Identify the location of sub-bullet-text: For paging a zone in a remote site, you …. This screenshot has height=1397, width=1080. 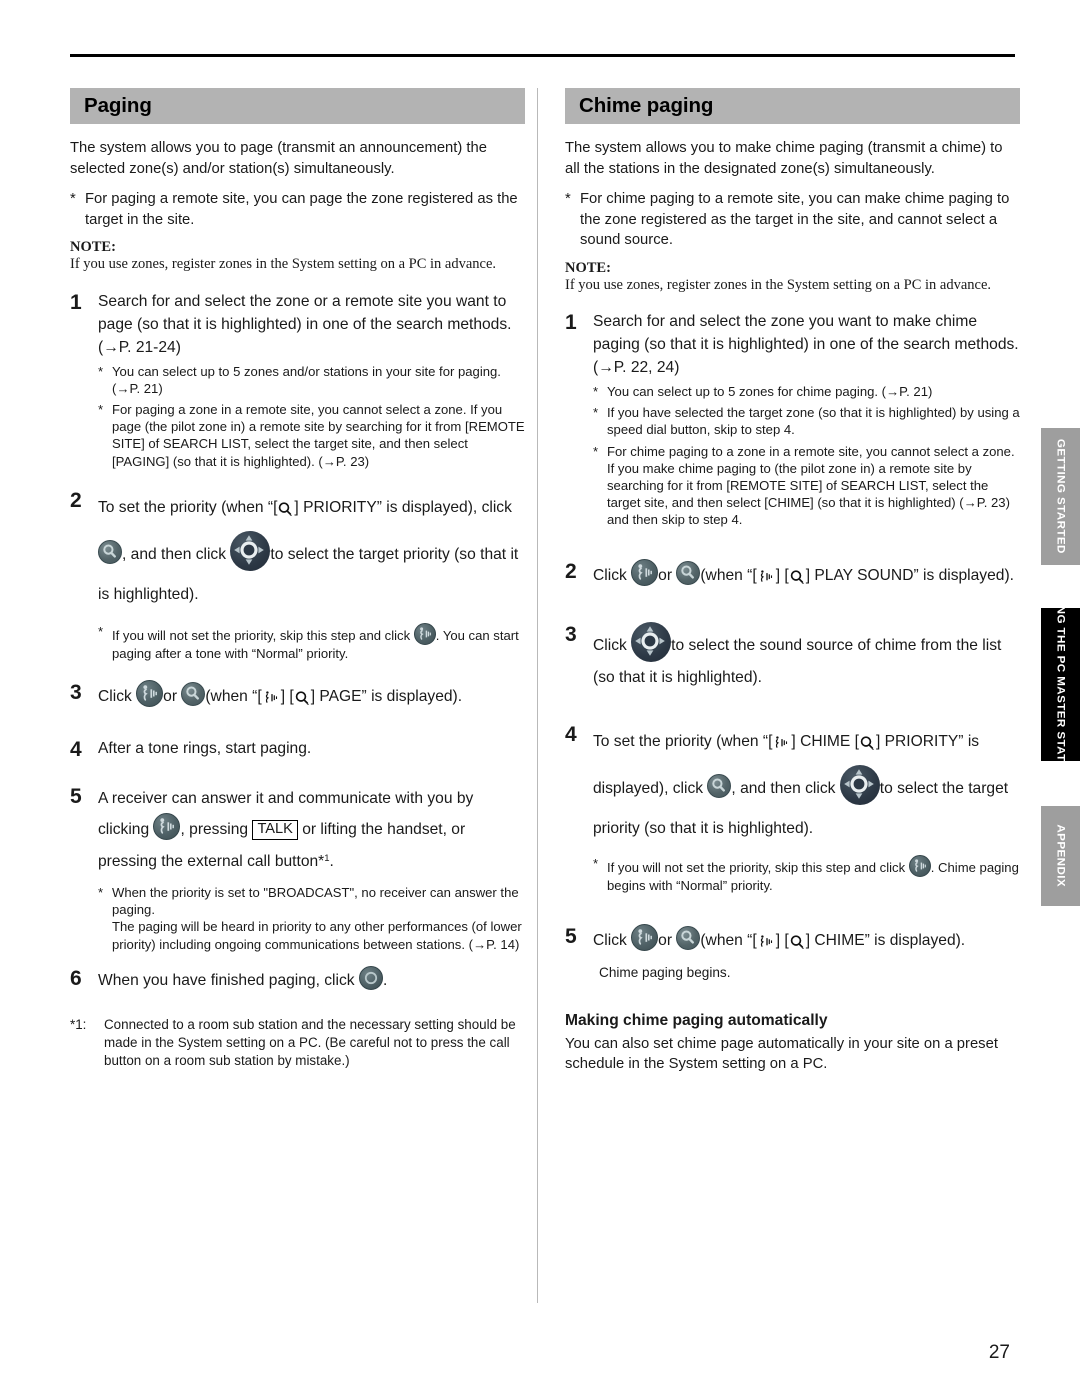
(318, 435).